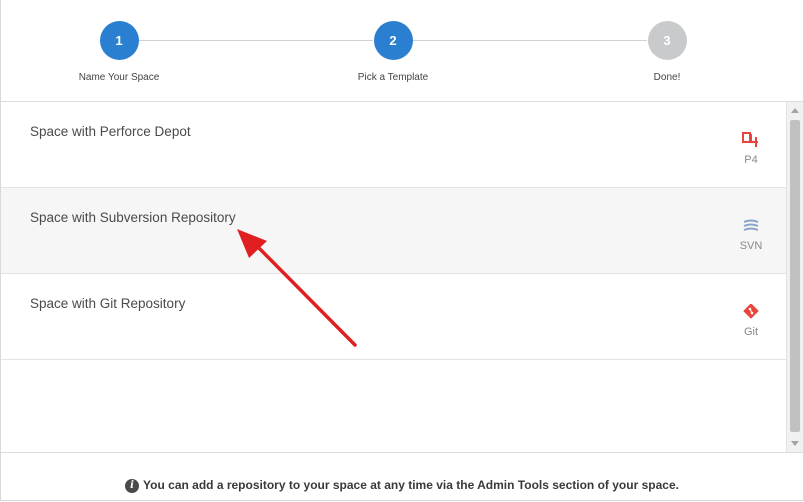 The height and width of the screenshot is (502, 804). What do you see at coordinates (751, 246) in the screenshot?
I see `template-type-label: SVN` at bounding box center [751, 246].